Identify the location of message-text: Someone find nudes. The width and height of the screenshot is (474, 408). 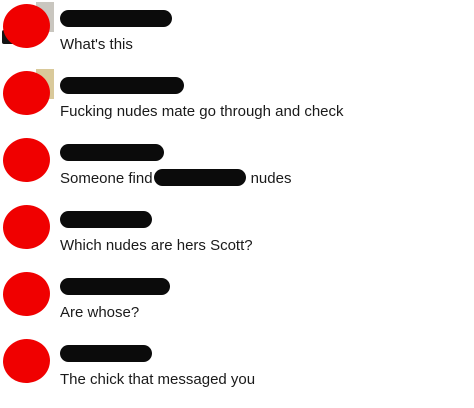
(175, 178).